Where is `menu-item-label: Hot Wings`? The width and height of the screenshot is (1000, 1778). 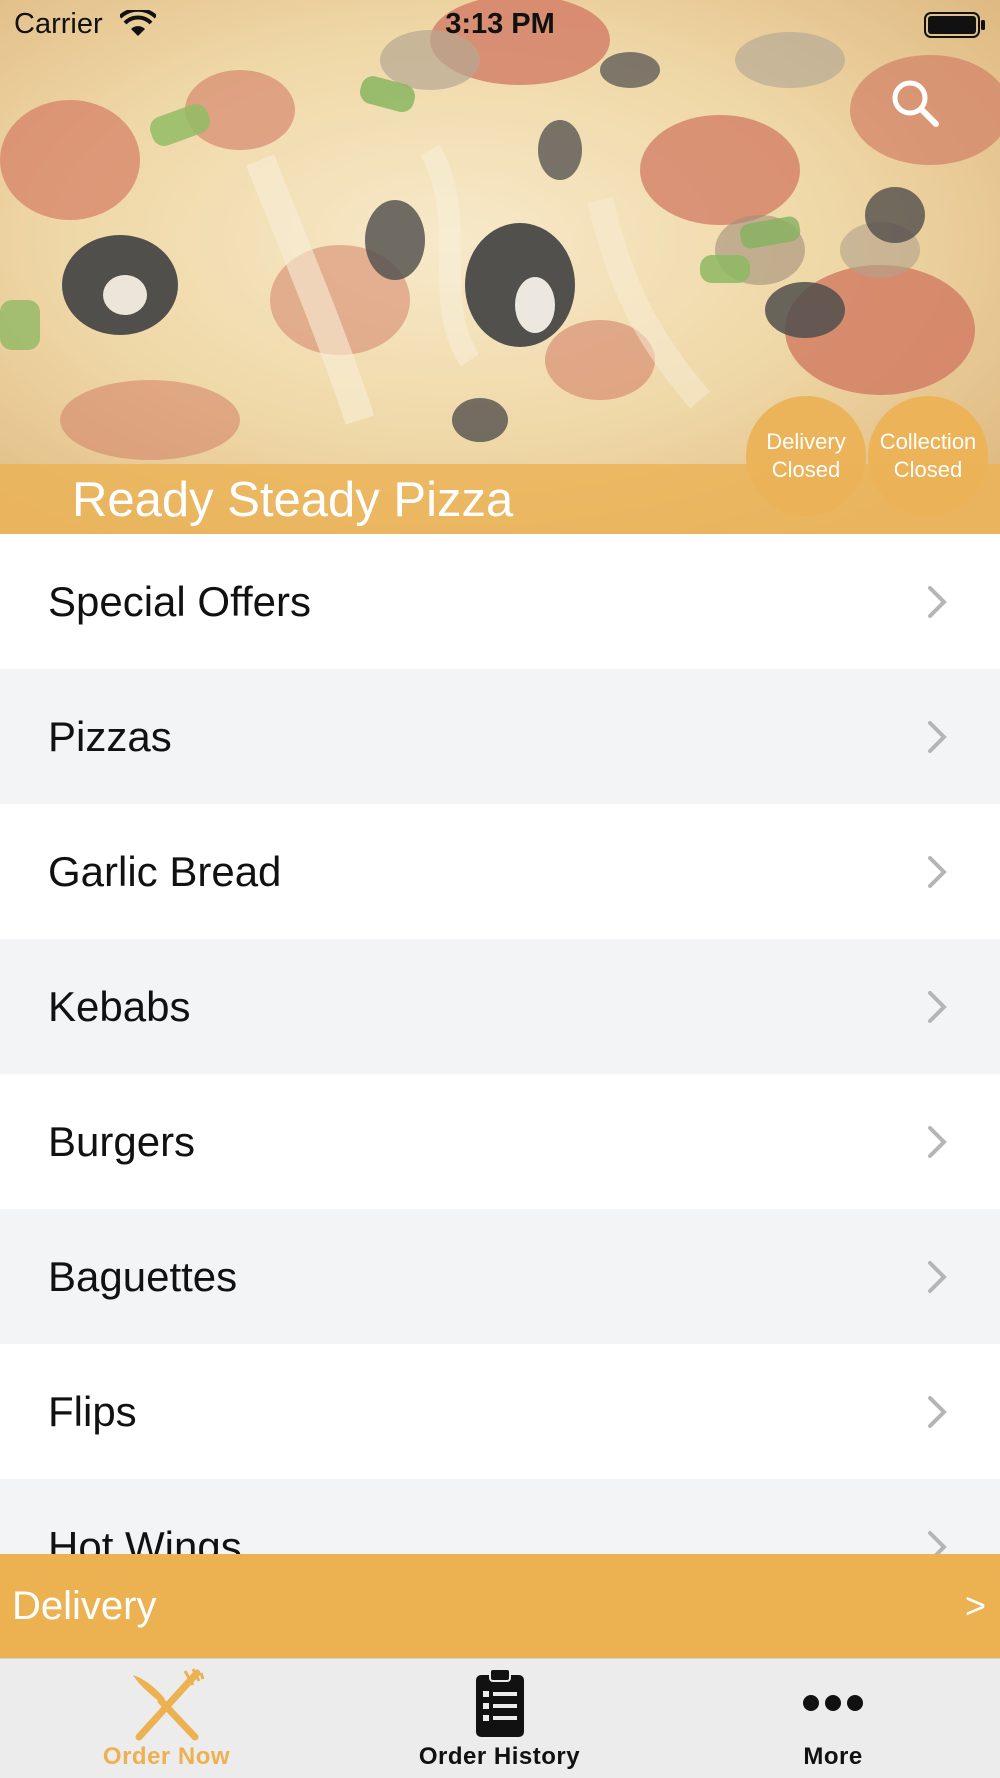 menu-item-label: Hot Wings is located at coordinates (145, 1538).